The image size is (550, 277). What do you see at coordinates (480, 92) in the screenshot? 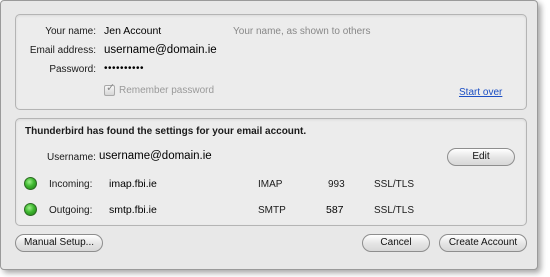
I see `start-over-link: Start over` at bounding box center [480, 92].